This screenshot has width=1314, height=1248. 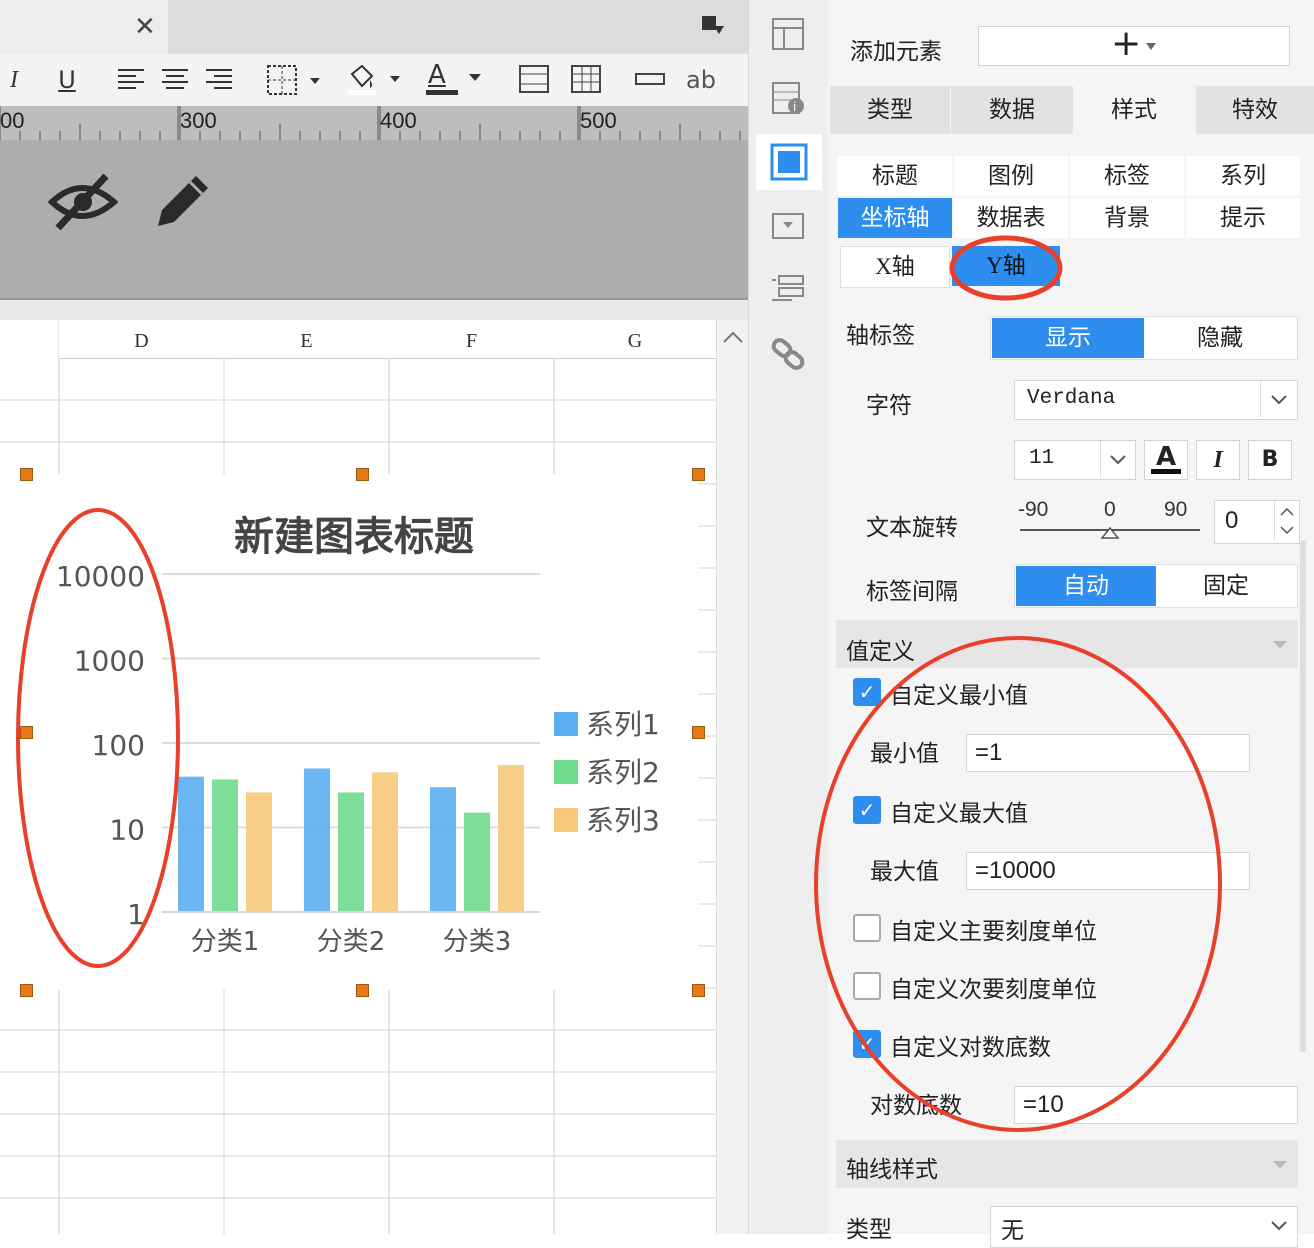 I want to click on axis-label-label: 轴标签, so click(x=880, y=336).